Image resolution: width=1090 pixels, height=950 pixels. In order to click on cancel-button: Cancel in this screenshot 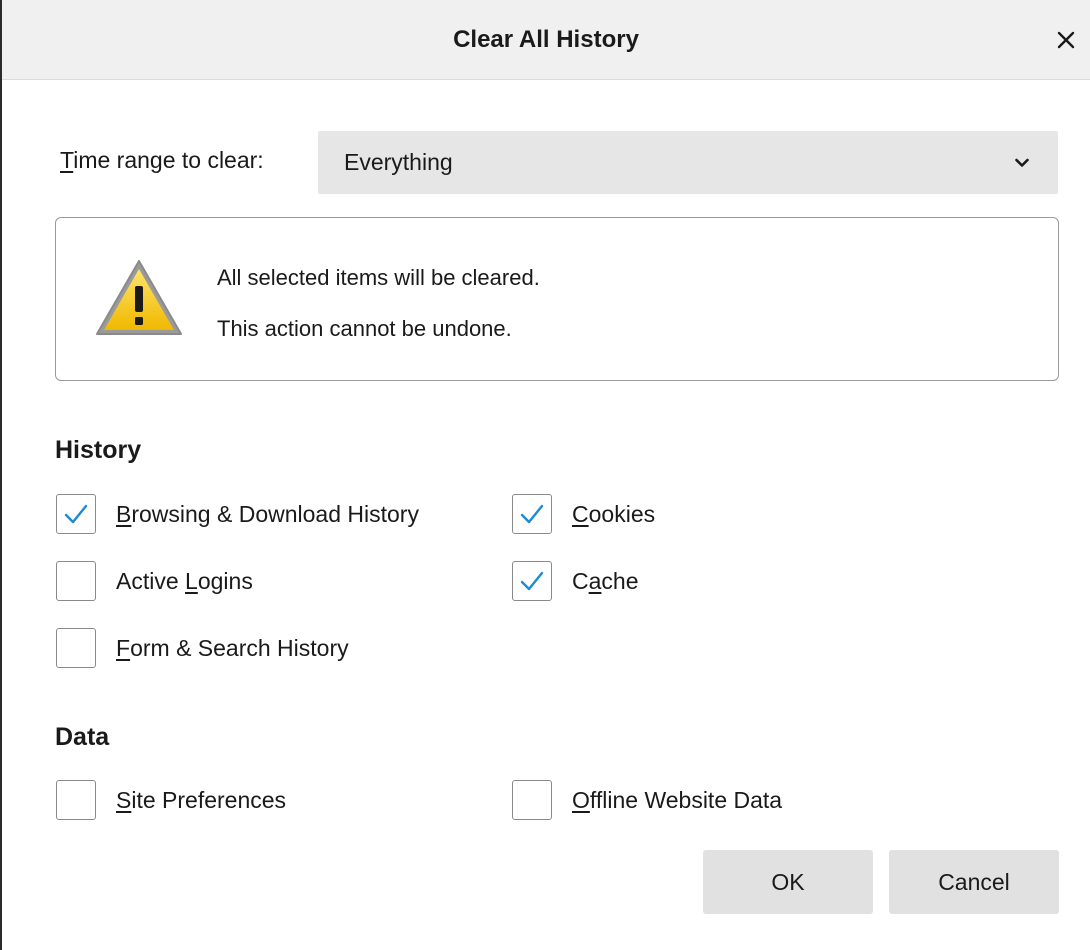, I will do `click(974, 882)`.